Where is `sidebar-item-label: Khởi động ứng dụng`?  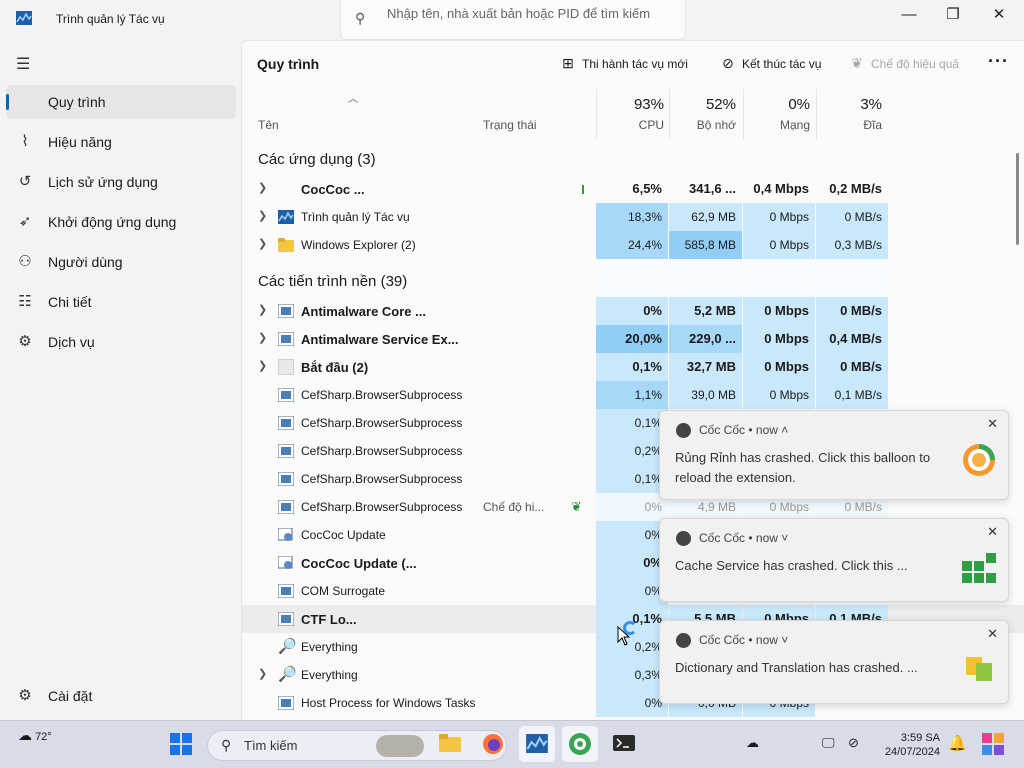 sidebar-item-label: Khởi động ứng dụng is located at coordinates (112, 222).